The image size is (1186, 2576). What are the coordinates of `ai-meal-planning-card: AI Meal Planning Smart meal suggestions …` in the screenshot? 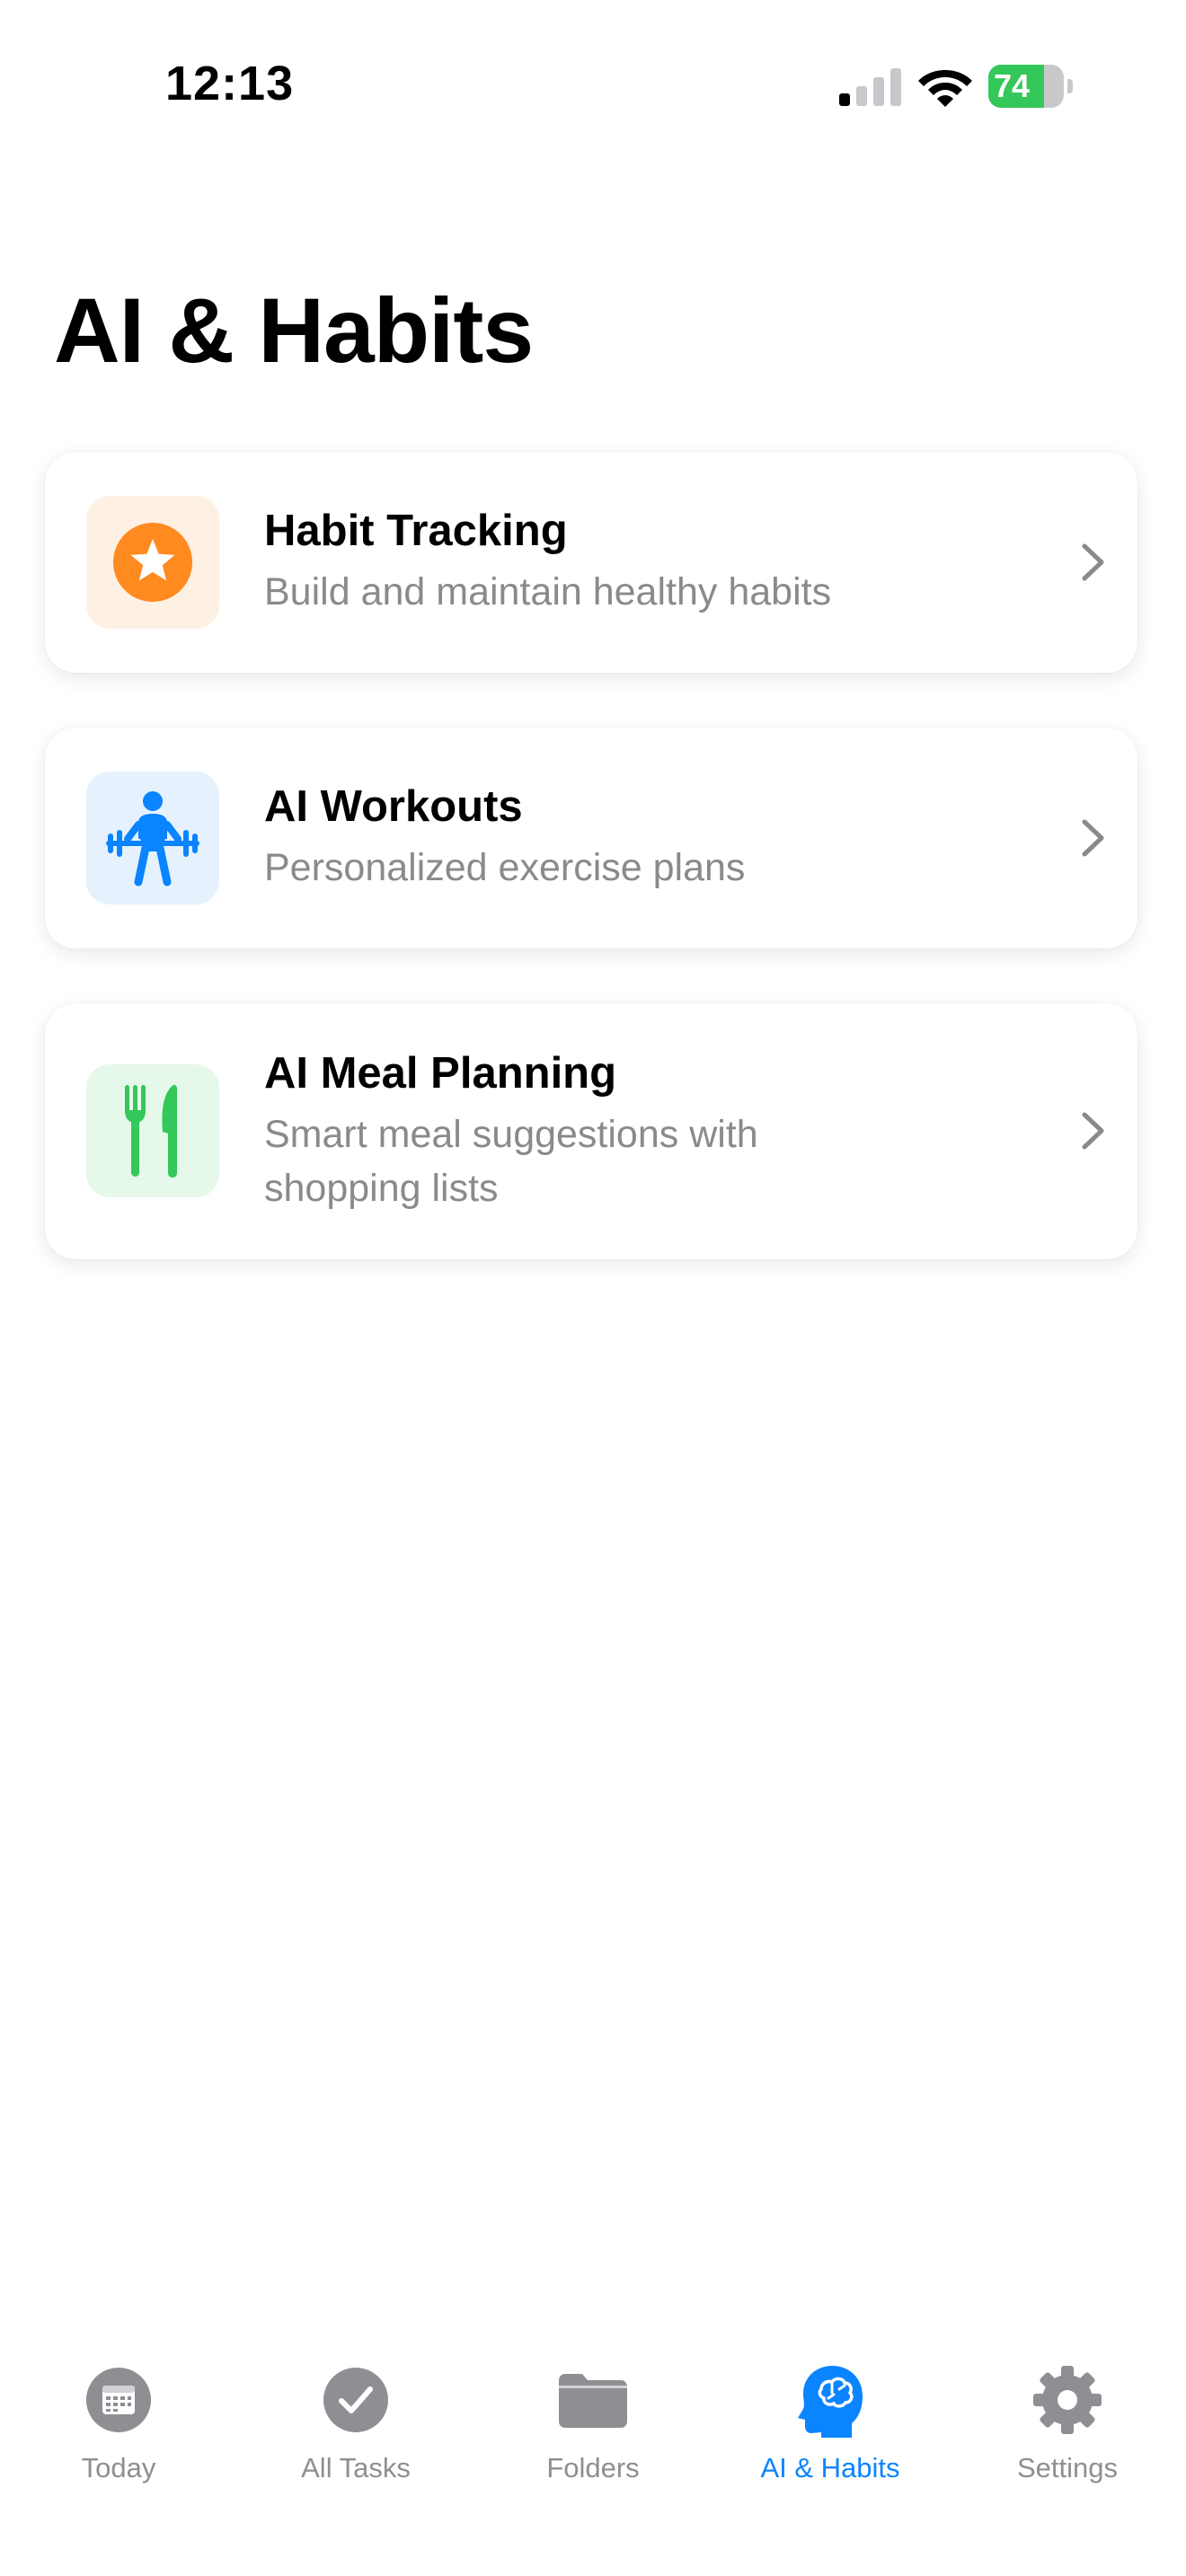 It's located at (591, 1131).